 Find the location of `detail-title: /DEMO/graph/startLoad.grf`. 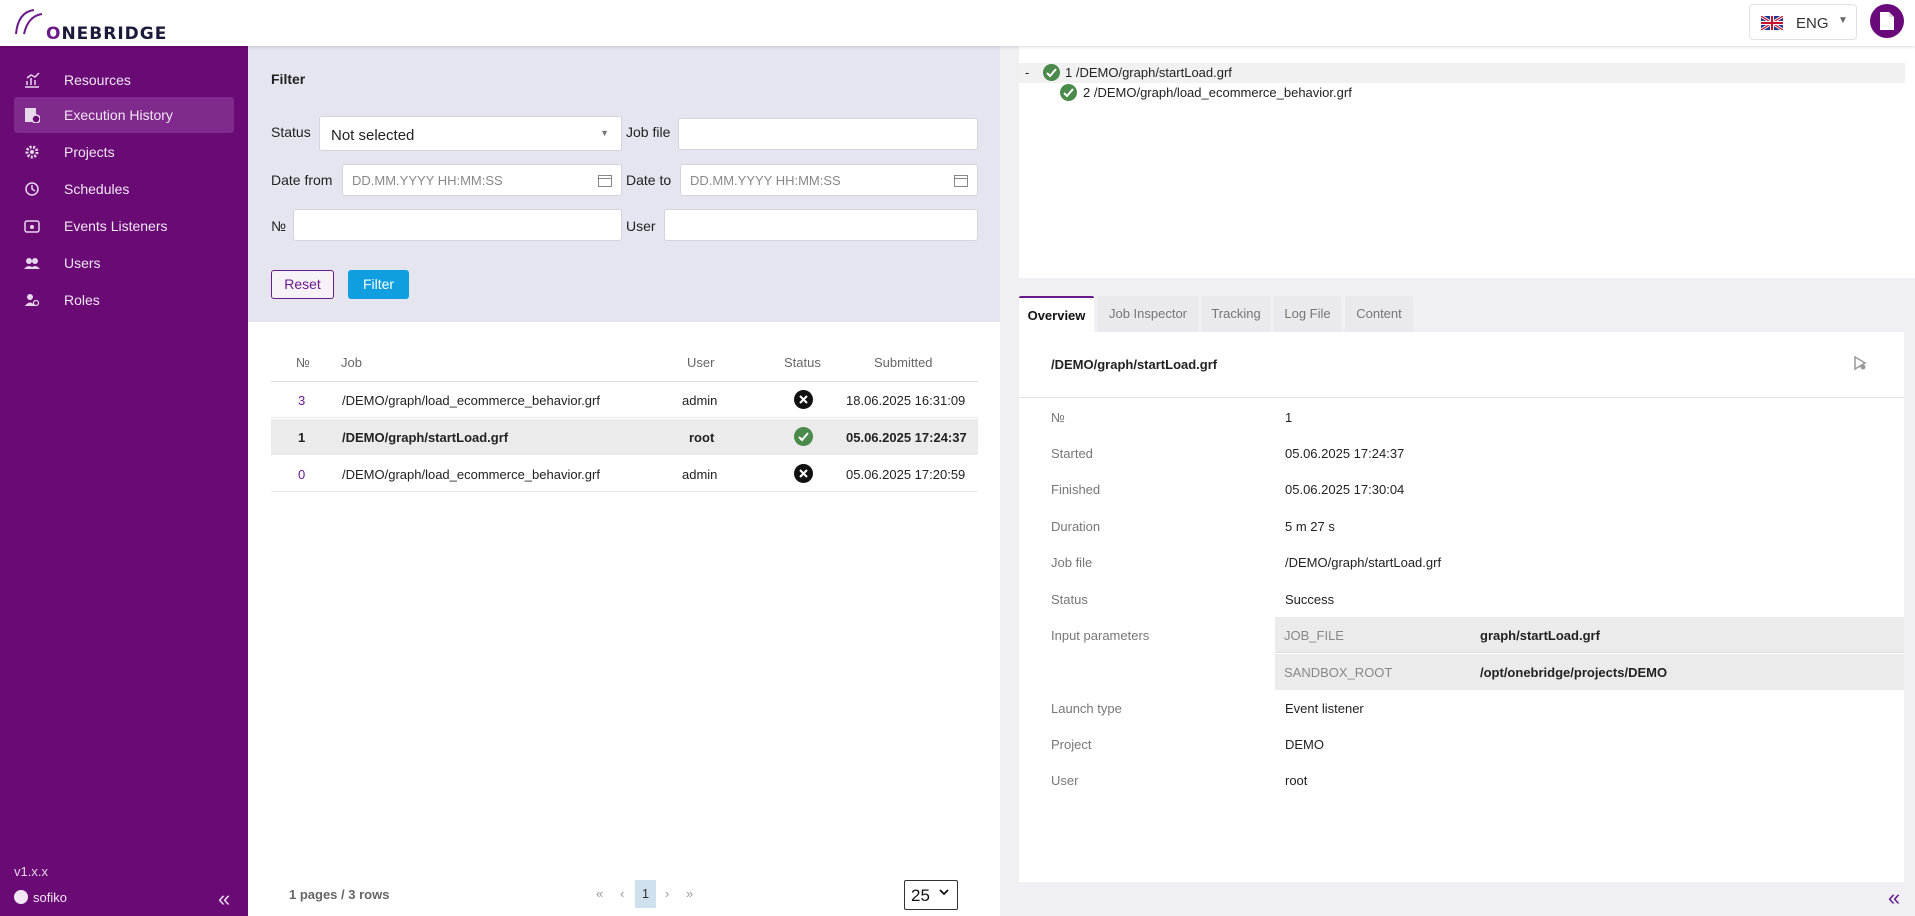

detail-title: /DEMO/graph/startLoad.grf is located at coordinates (1134, 364).